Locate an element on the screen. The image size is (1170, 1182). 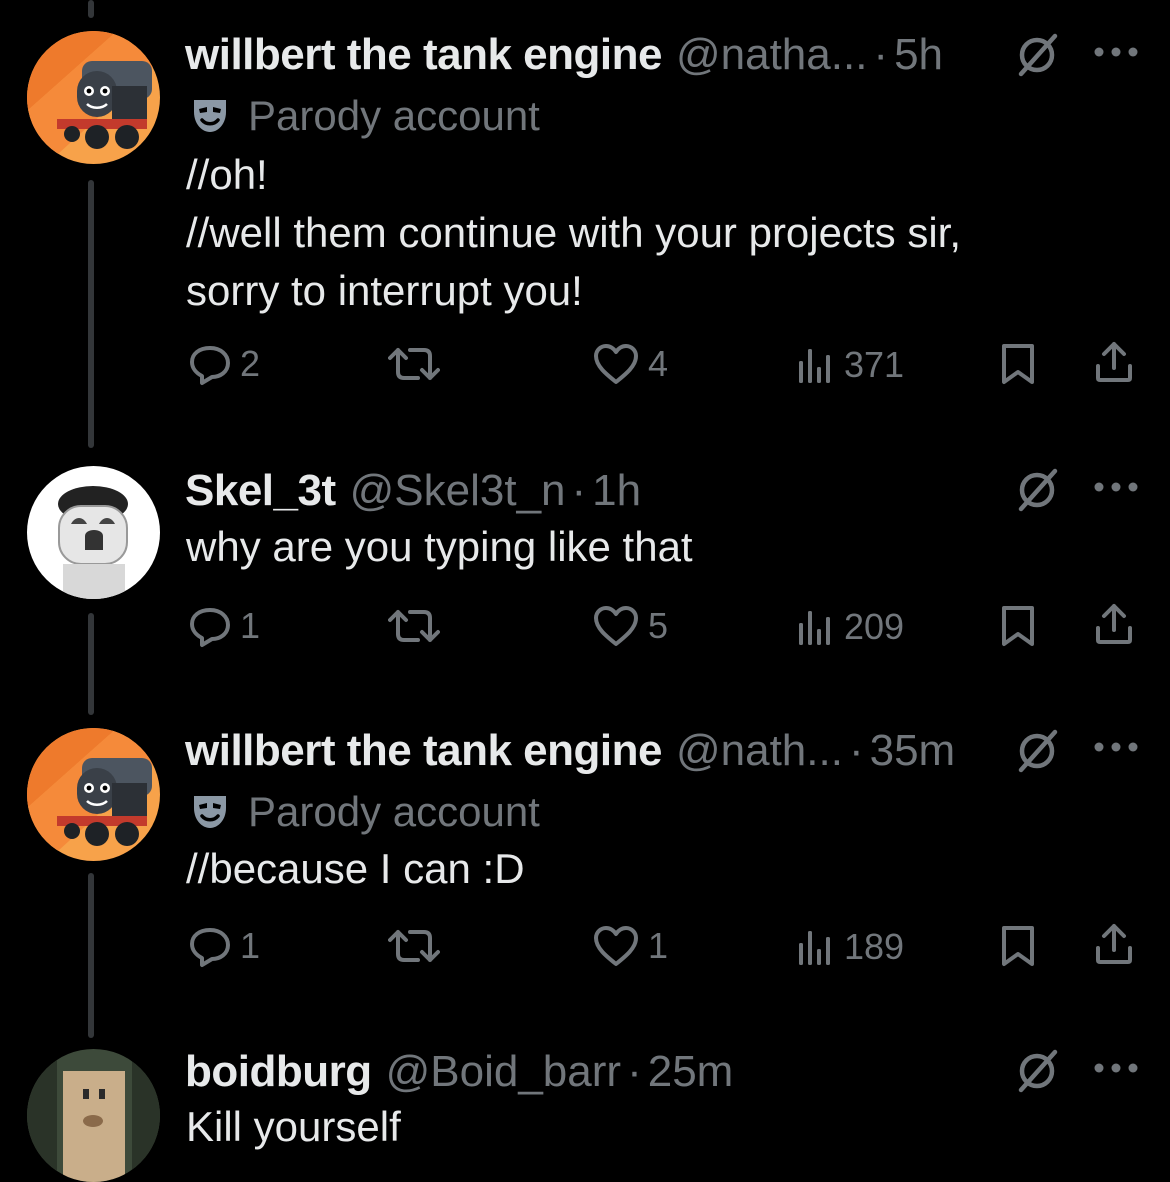
views-count: 209 is located at coordinates (874, 626).